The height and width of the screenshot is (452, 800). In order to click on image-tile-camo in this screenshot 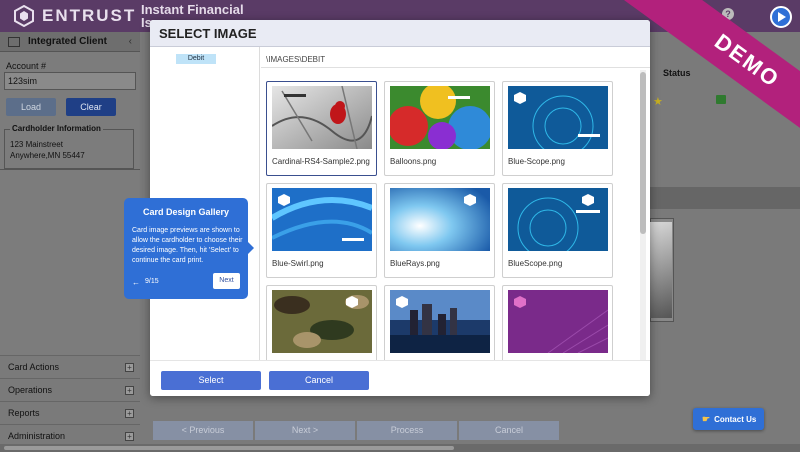, I will do `click(321, 322)`.